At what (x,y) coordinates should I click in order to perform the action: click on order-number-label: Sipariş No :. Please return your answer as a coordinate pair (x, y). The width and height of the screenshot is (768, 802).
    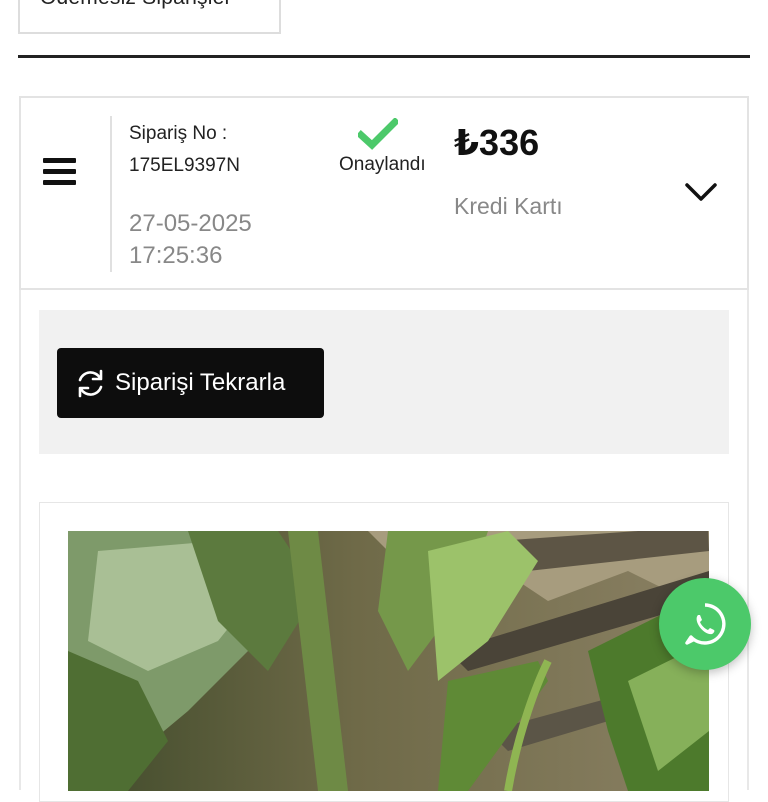
    Looking at the image, I should click on (178, 133).